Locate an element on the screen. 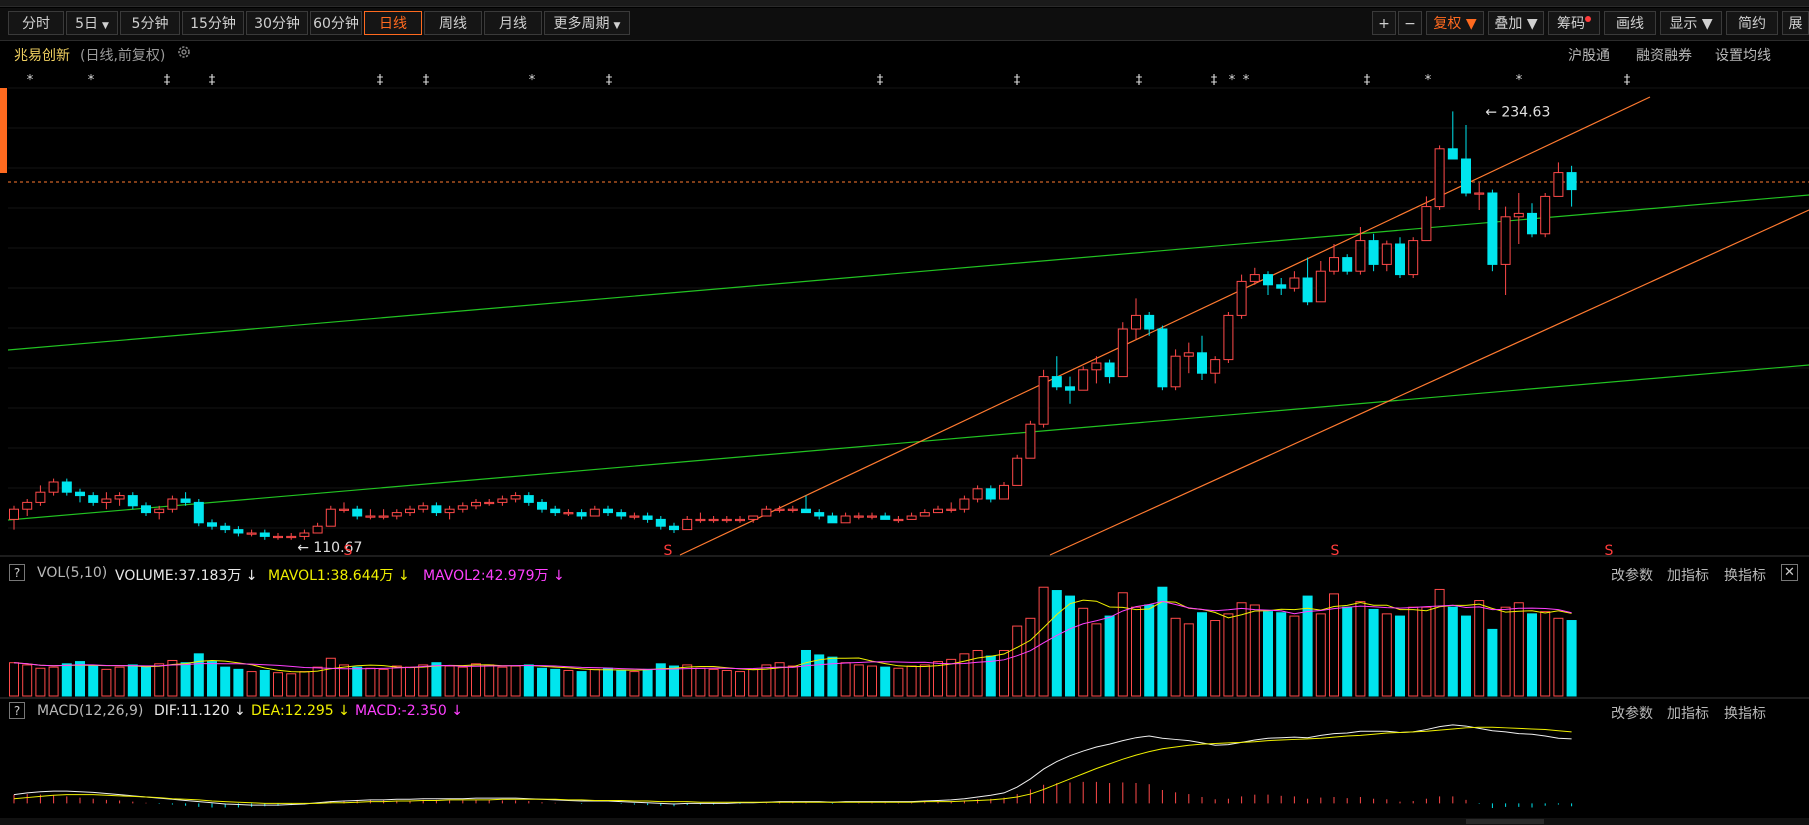 This screenshot has width=1809, height=825. low-price-label: ← 110.67 is located at coordinates (329, 548).